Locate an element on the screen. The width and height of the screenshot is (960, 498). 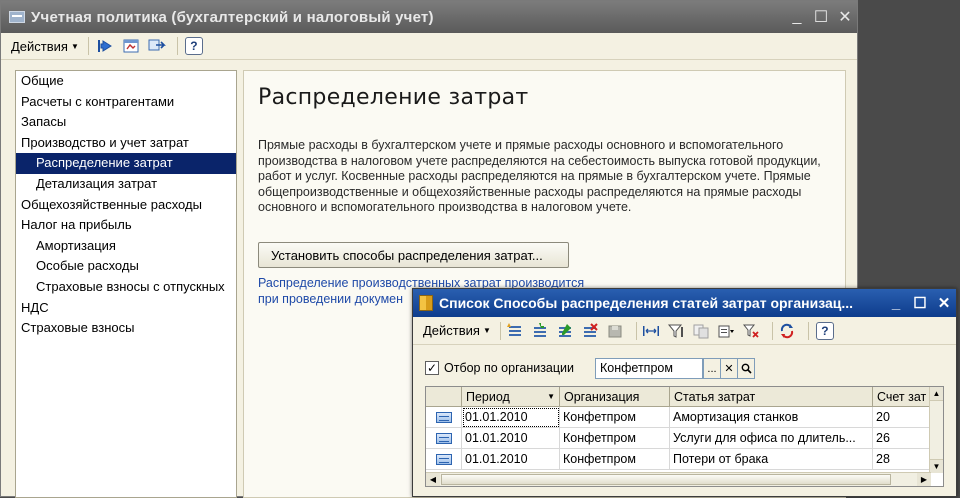
nav-item-insurance: Страховые взносы is located at coordinates (126, 328).